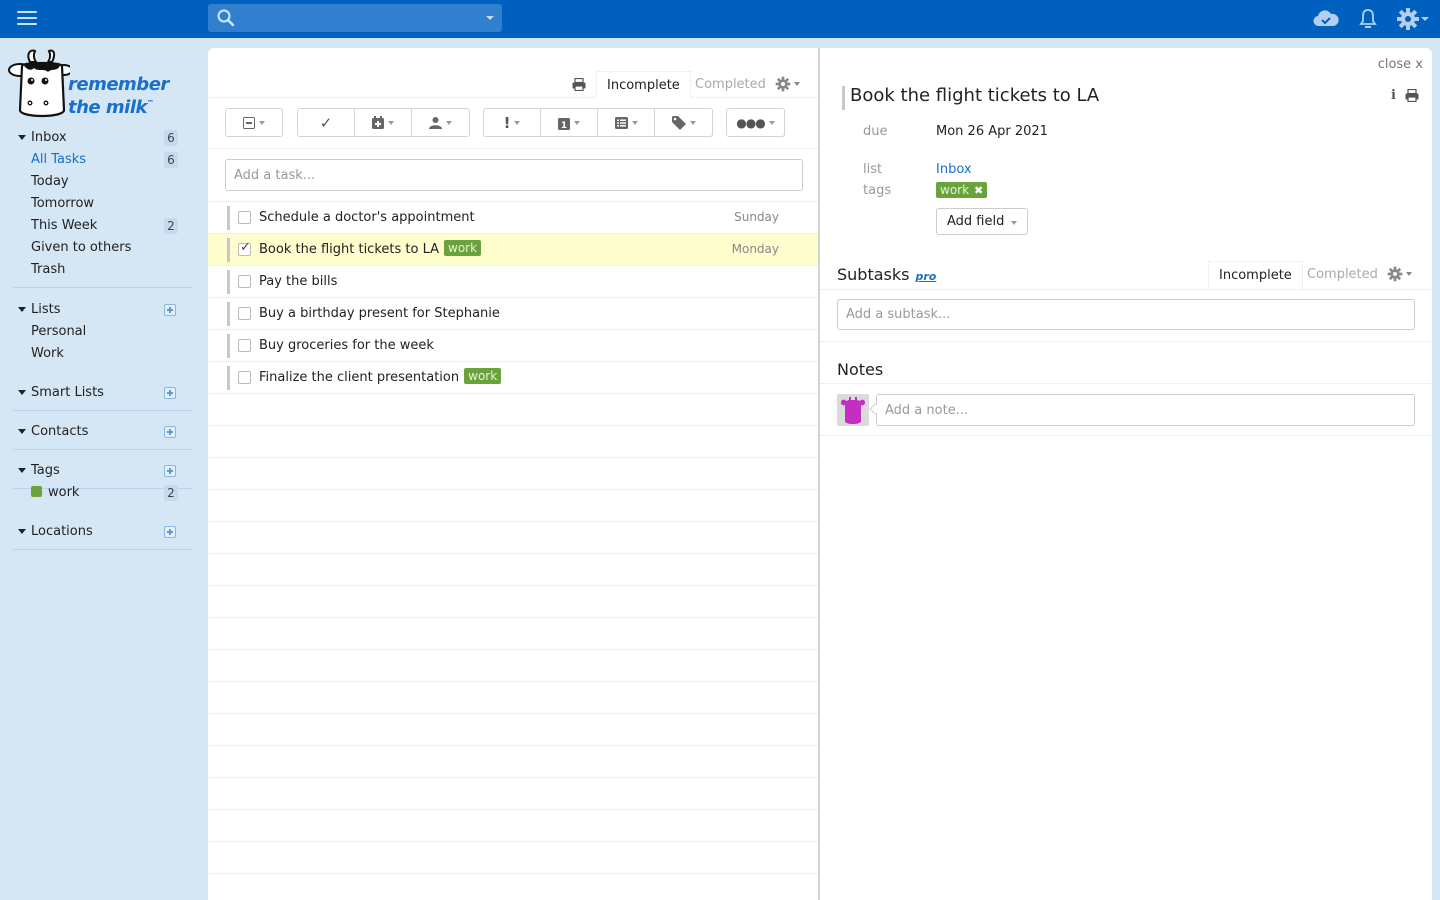 The height and width of the screenshot is (900, 1440). Describe the element at coordinates (49, 137) in the screenshot. I see `inbox-label: Inbox` at that location.